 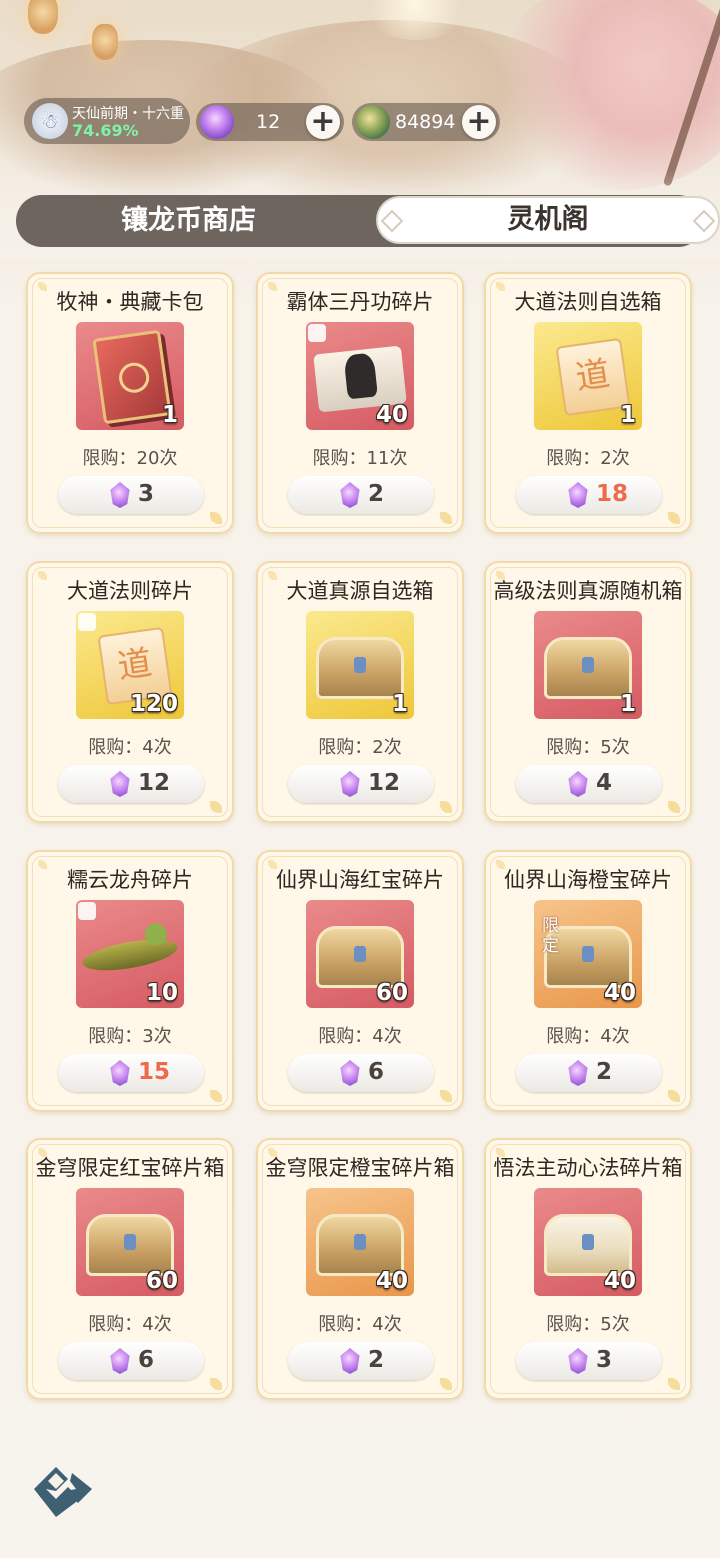 I want to click on shop-item-card: 糯云龙舟碎片 10 限购：3次 15, so click(x=130, y=981).